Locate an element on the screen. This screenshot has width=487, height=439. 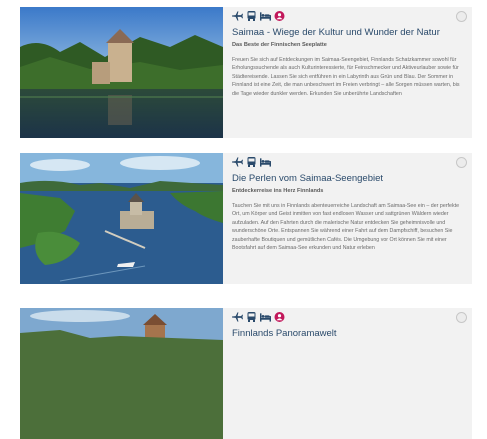
tour-subtitle: Entdeckerreise ins Herz Finnlands is located at coordinates (278, 191).